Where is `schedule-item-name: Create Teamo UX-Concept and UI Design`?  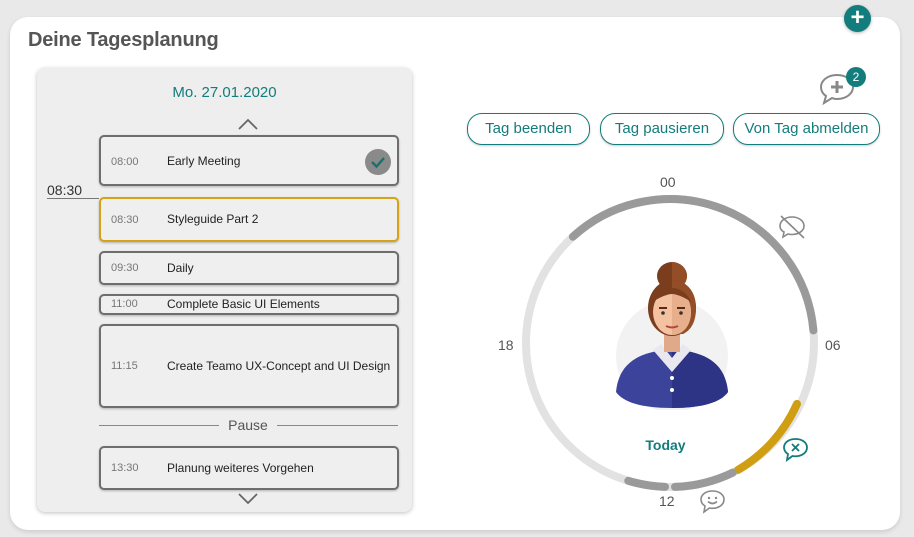
schedule-item-name: Create Teamo UX-Concept and UI Design is located at coordinates (279, 366).